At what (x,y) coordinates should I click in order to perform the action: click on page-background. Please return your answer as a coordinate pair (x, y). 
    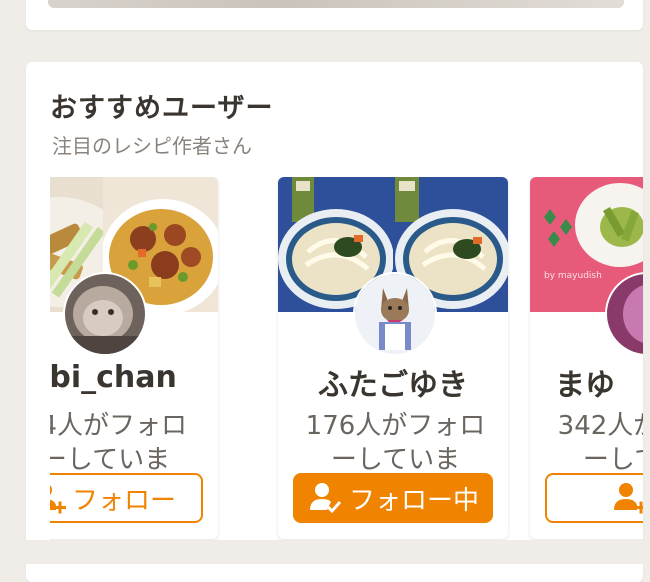
    Looking at the image, I should click on (325, 552).